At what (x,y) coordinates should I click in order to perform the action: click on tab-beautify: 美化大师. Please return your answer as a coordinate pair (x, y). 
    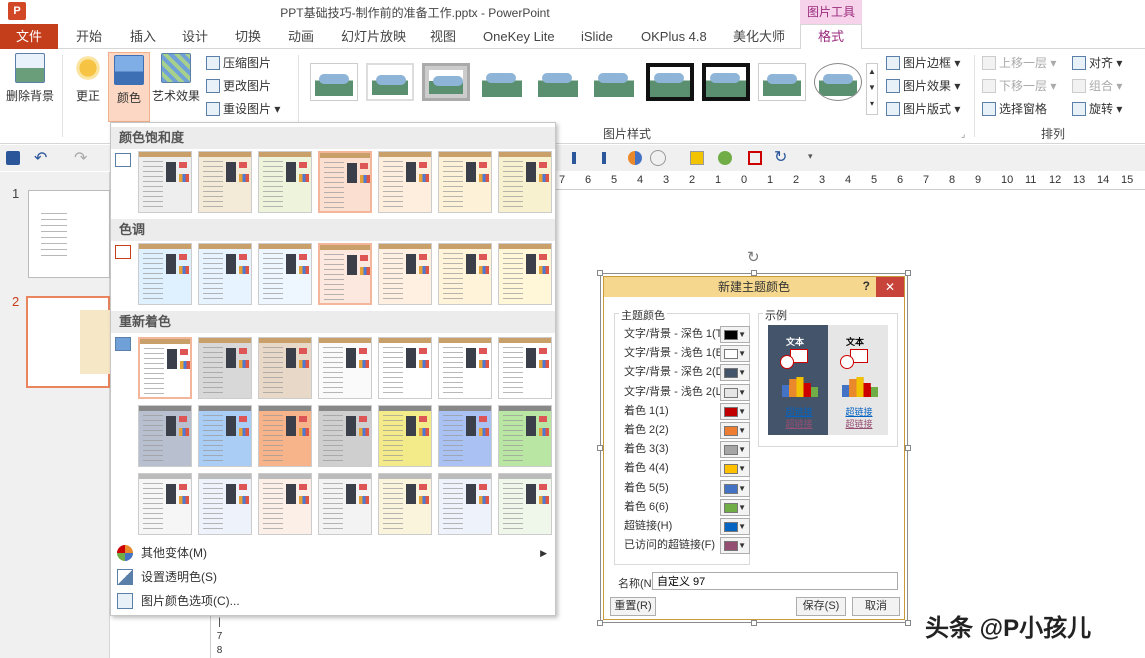
    Looking at the image, I should click on (759, 36).